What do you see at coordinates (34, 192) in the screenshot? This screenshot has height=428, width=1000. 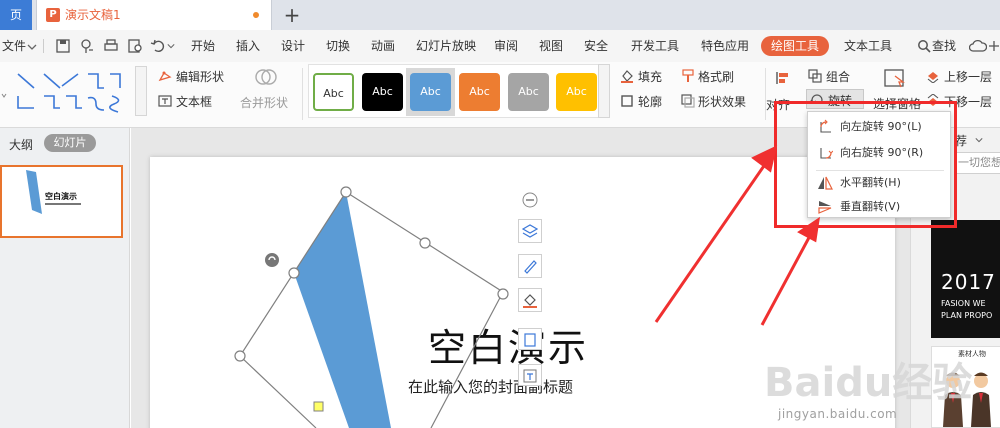 I see `thumbnail-shape` at bounding box center [34, 192].